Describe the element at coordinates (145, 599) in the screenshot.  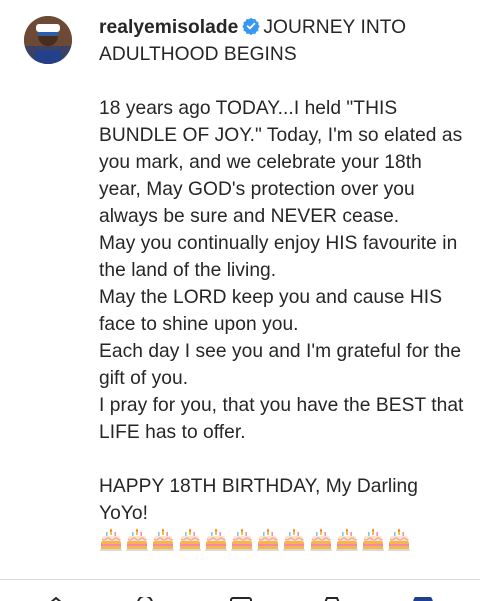
I see `search-icon` at that location.